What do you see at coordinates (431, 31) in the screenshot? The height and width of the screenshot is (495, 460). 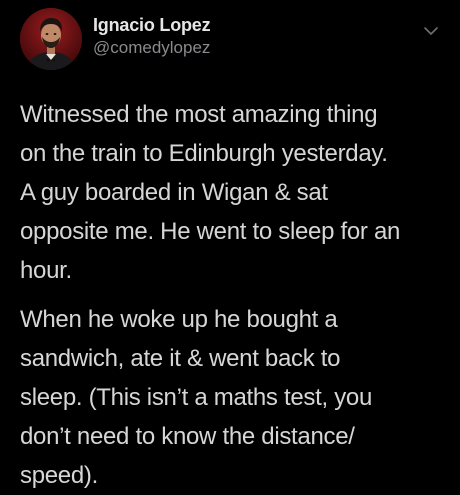 I see `chevron-down-icon` at bounding box center [431, 31].